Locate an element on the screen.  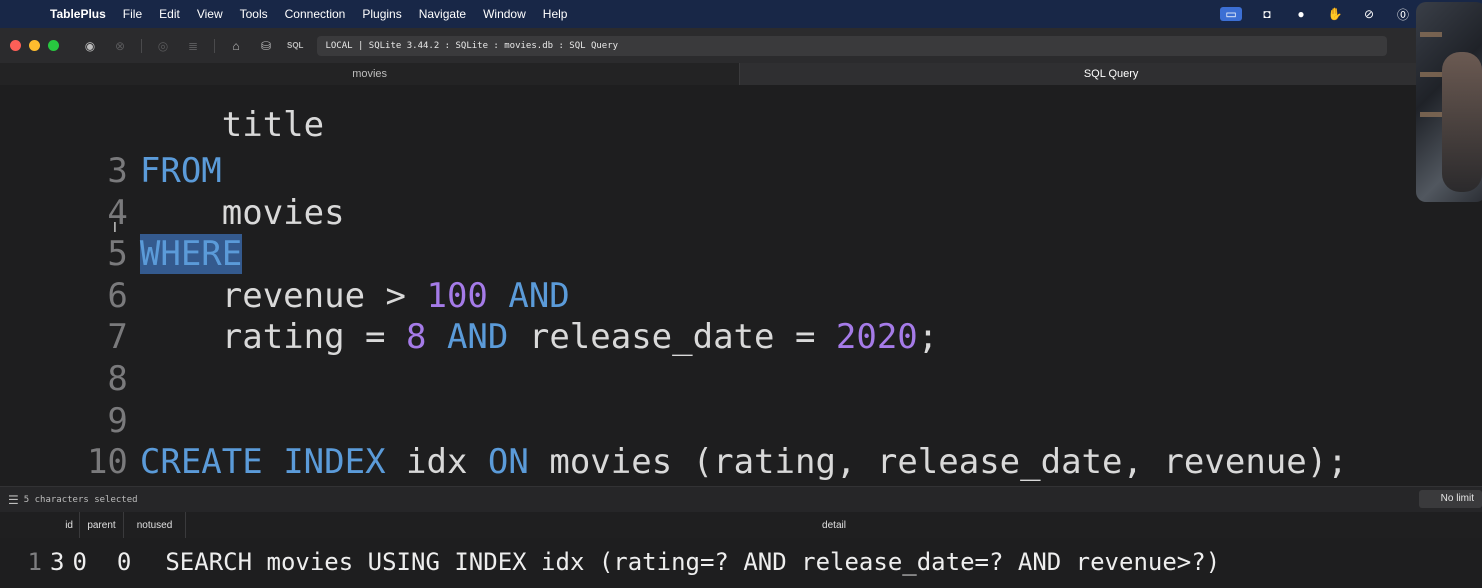
code-token: movies (rating, release_date, revenue); is located at coordinates (938, 462).